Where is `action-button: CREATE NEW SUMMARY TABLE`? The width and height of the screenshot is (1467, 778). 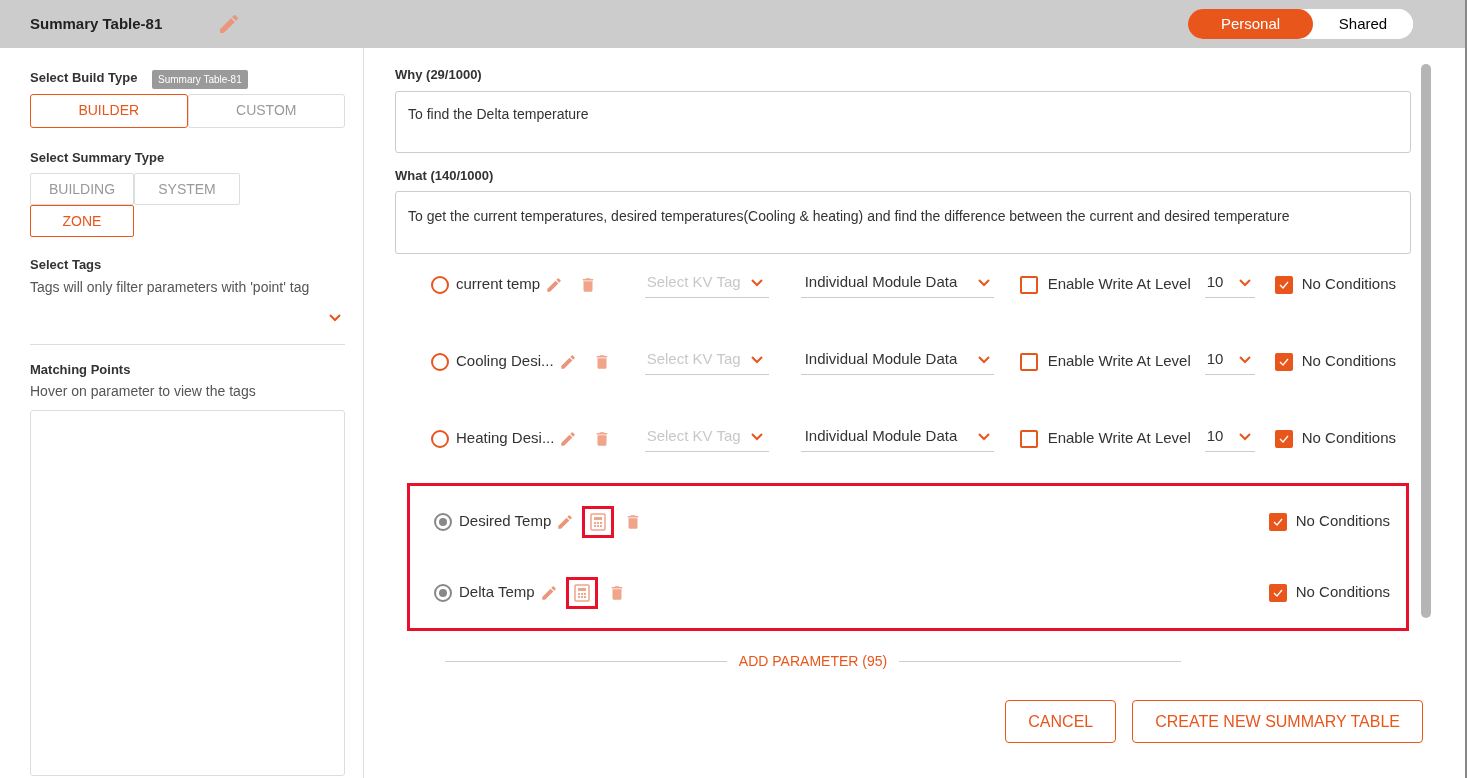
action-button: CREATE NEW SUMMARY TABLE is located at coordinates (1277, 721).